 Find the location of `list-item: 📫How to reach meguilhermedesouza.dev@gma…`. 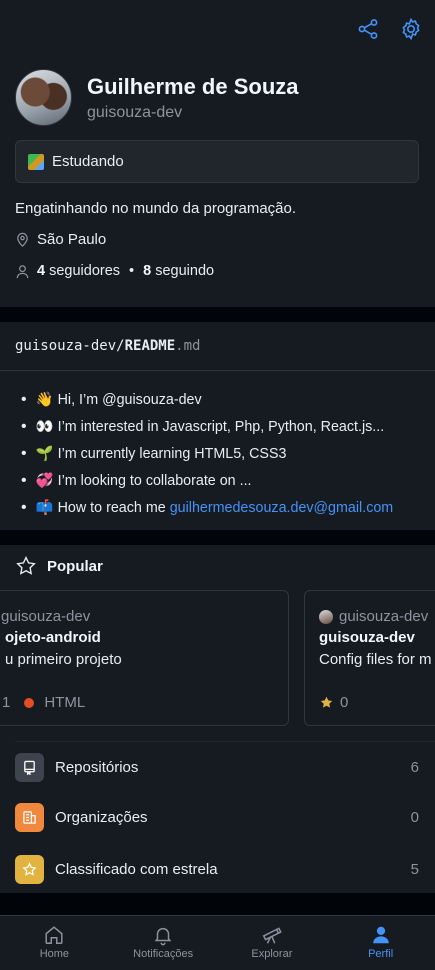

list-item: 📫How to reach meguilhermedesouza.dev@gma… is located at coordinates (204, 507).